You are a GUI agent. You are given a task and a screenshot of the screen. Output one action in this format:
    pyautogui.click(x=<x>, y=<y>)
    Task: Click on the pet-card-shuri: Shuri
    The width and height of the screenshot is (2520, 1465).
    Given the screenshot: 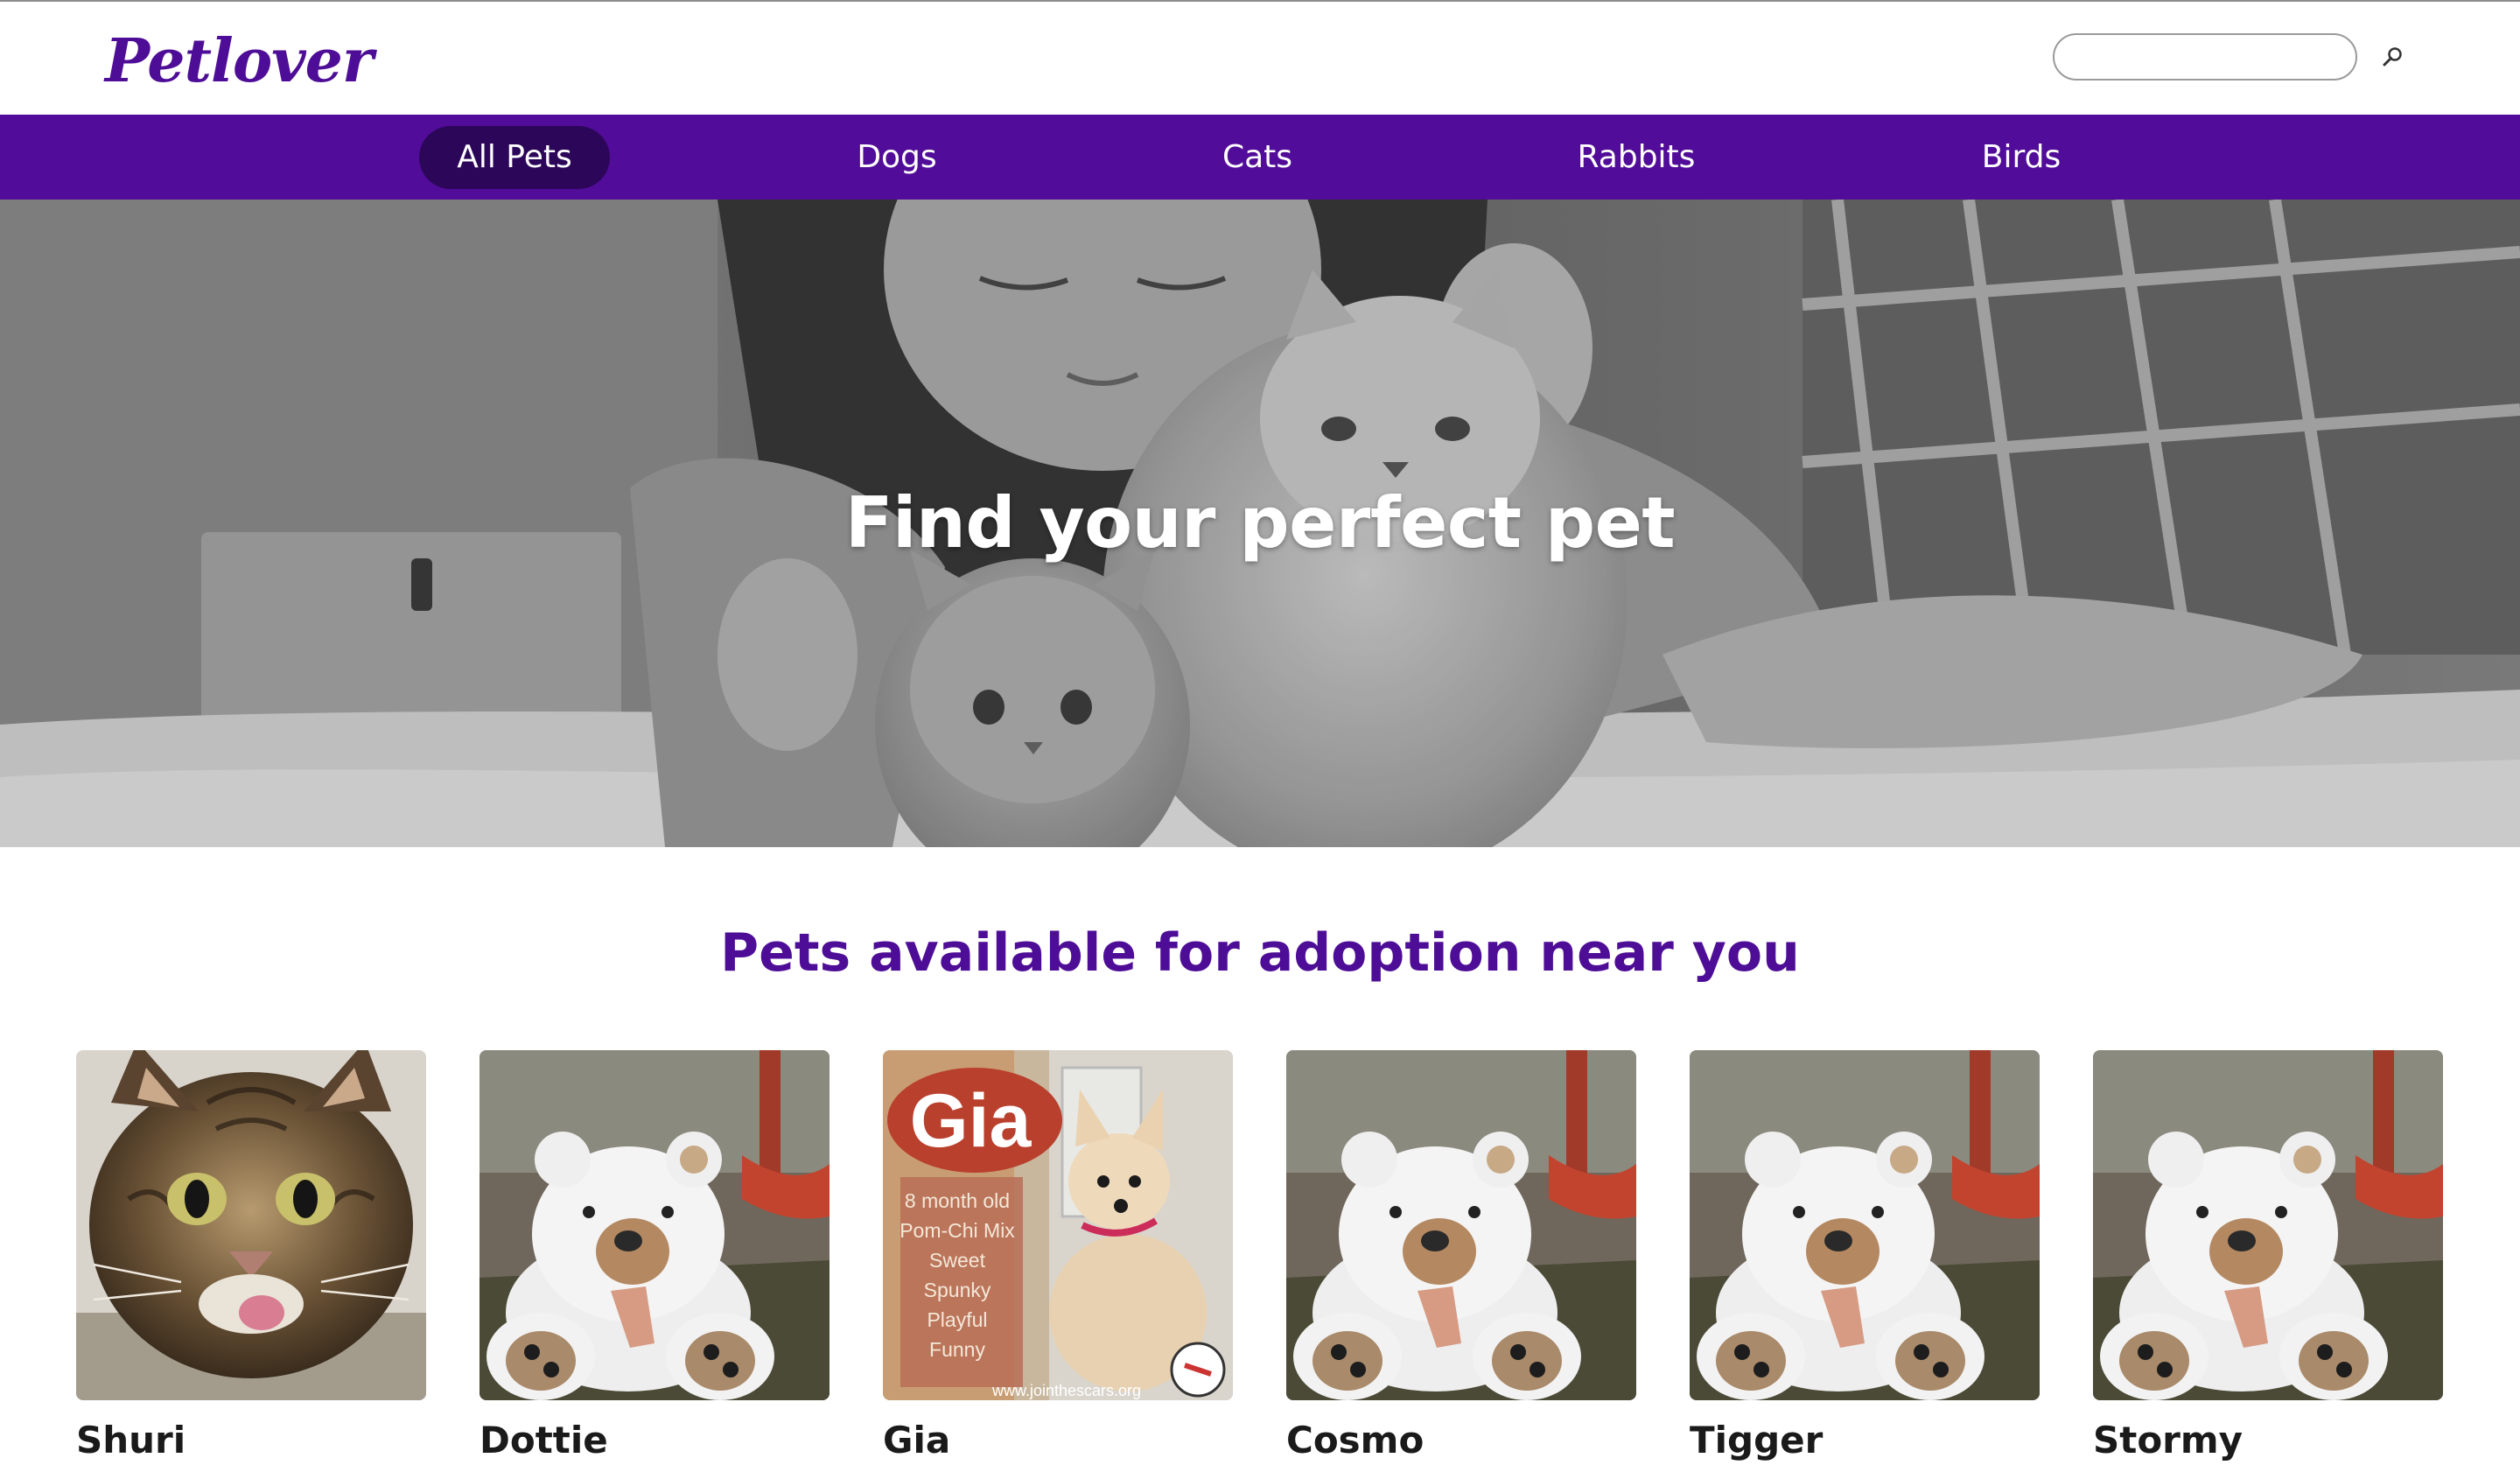 What is the action you would take?
    pyautogui.click(x=251, y=1255)
    